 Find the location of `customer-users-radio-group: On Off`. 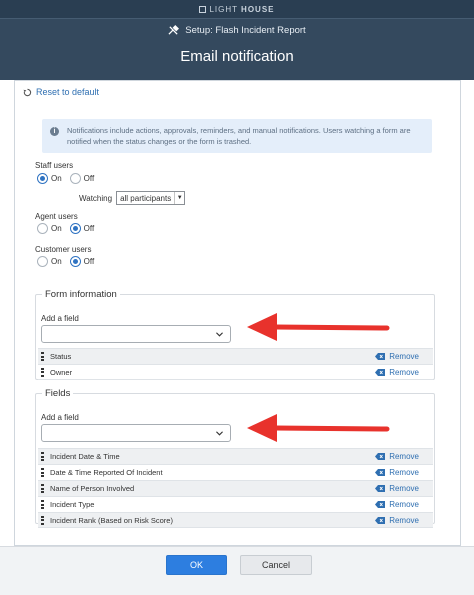

customer-users-radio-group: On Off is located at coordinates (65, 261).